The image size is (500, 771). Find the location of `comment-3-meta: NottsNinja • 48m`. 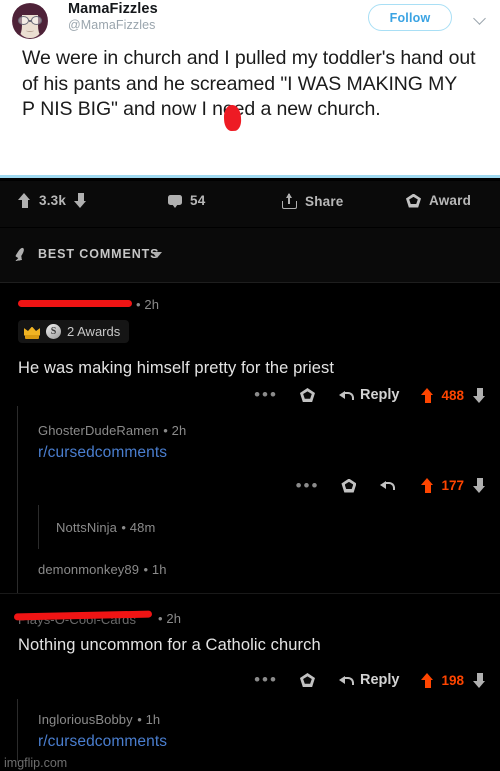

comment-3-meta: NottsNinja • 48m is located at coordinates (105, 528).